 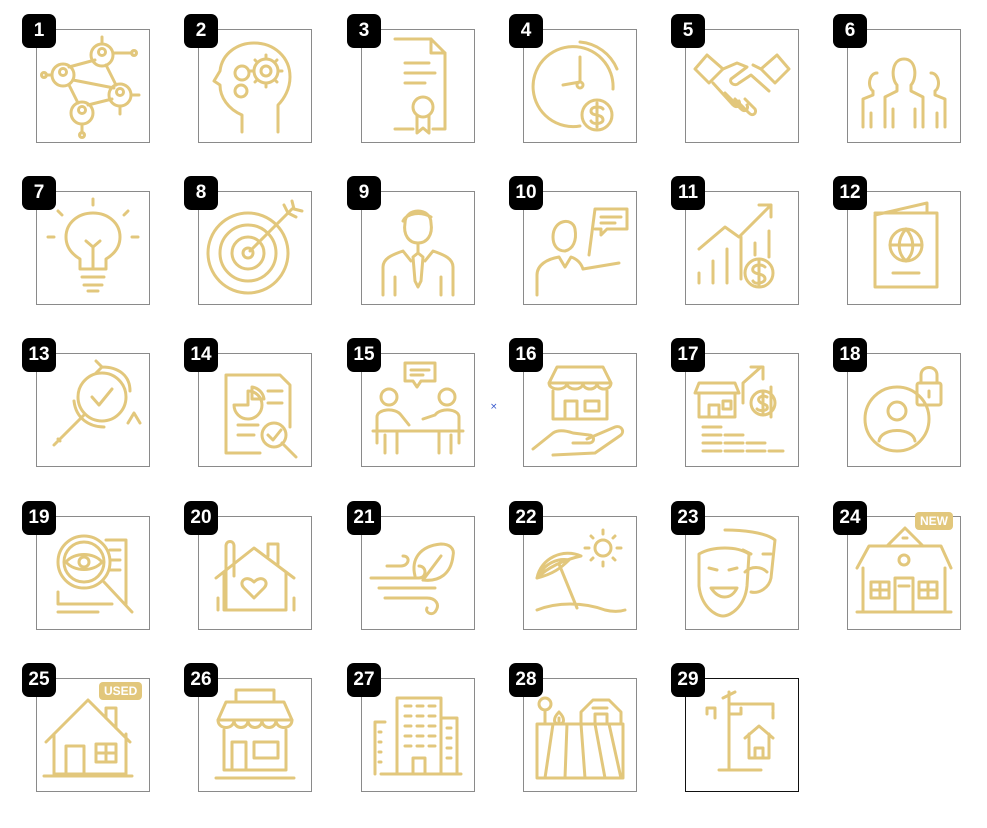 What do you see at coordinates (753, 258) in the screenshot?
I see `icon-tile: 11` at bounding box center [753, 258].